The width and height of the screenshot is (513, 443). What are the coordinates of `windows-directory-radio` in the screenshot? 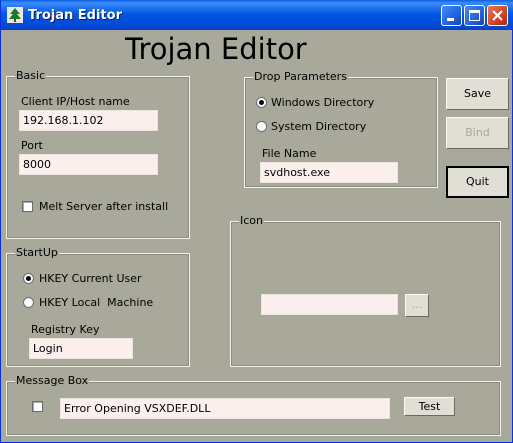 It's located at (261, 102).